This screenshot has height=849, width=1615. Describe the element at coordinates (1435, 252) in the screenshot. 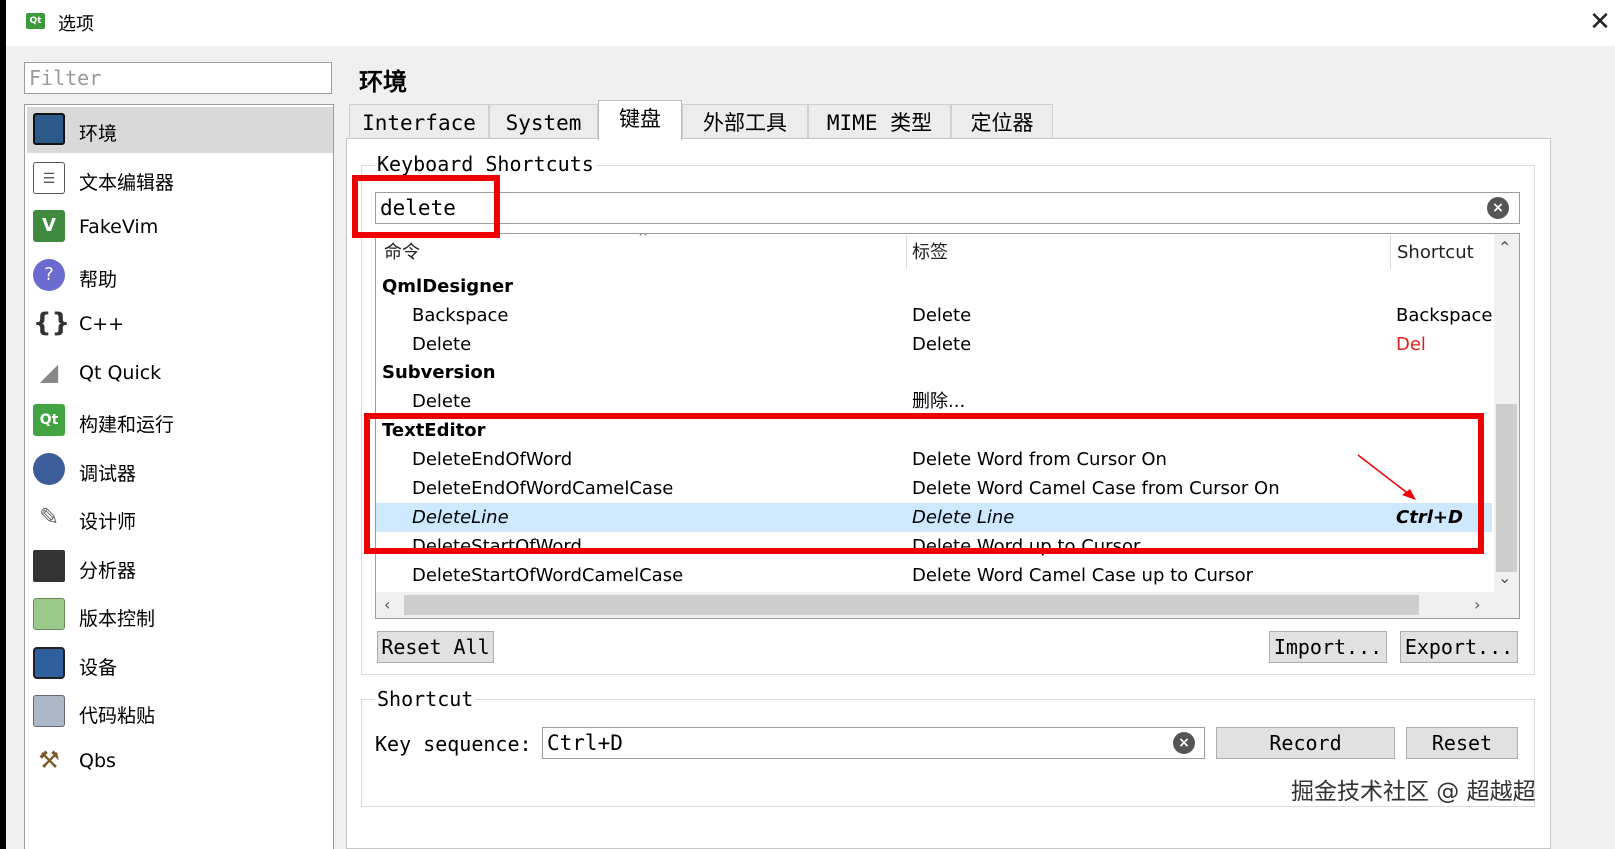

I see `column-header-shortcut: Shortcut` at that location.